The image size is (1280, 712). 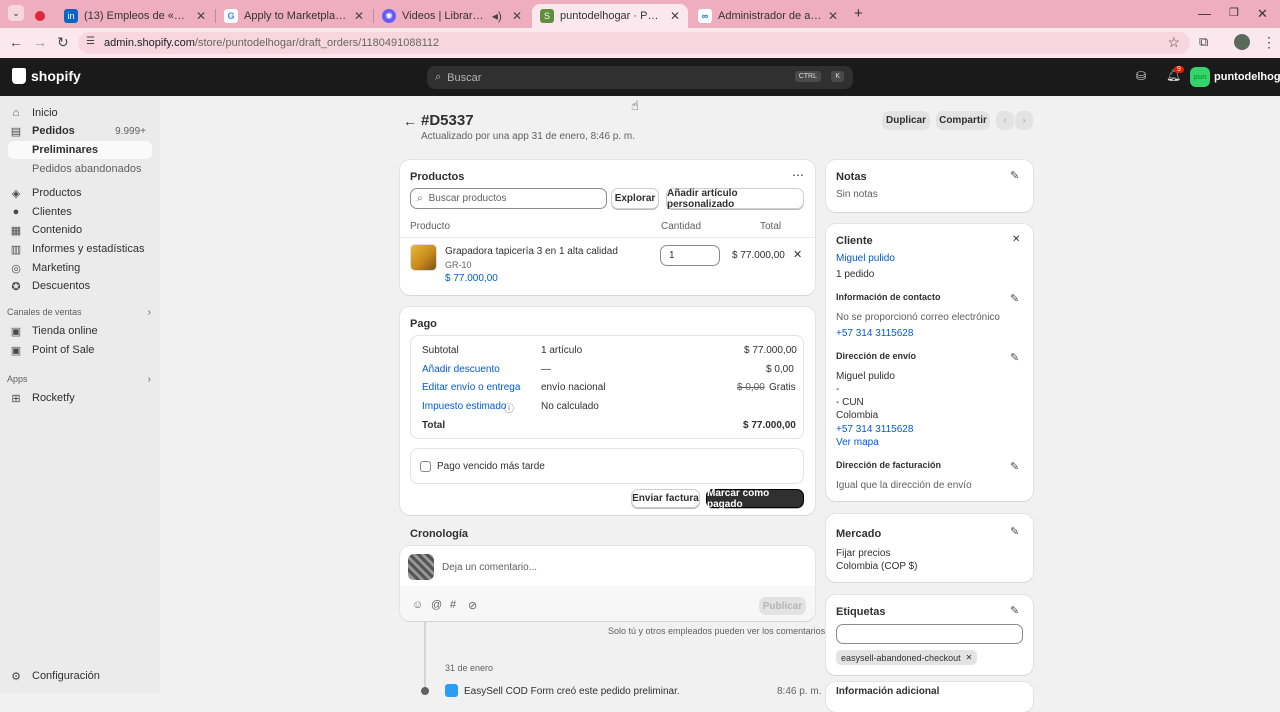 I want to click on browser-tab-record, so click(x=42, y=16).